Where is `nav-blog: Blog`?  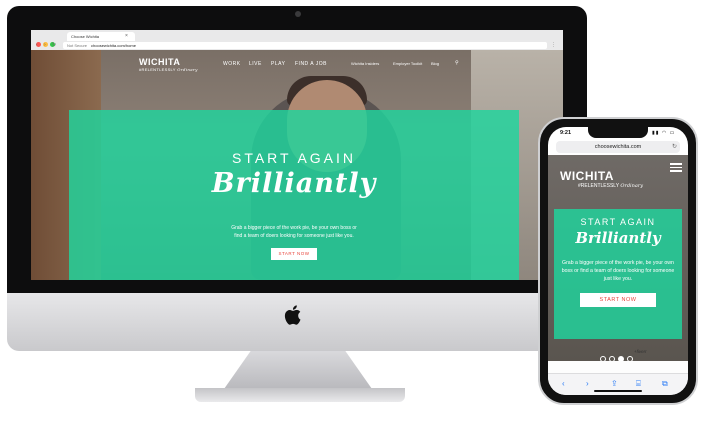
nav-blog: Blog is located at coordinates (435, 63).